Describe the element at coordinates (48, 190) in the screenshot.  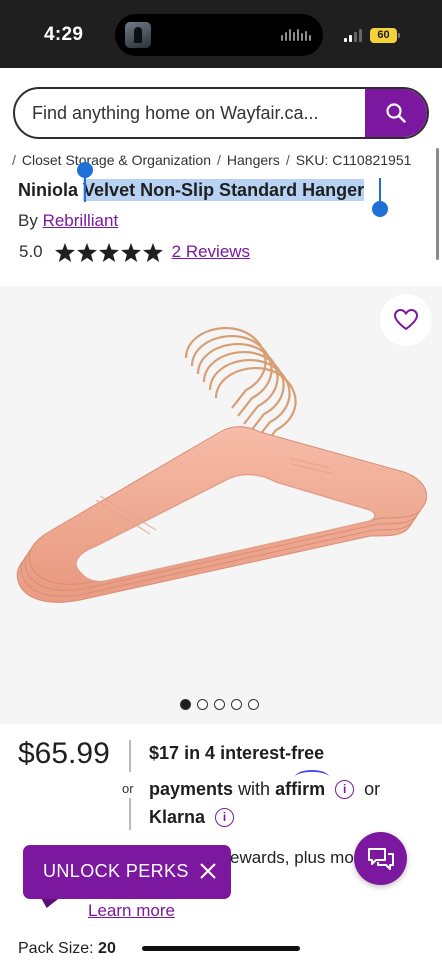
I see `product-title-prefix: Niniola` at that location.